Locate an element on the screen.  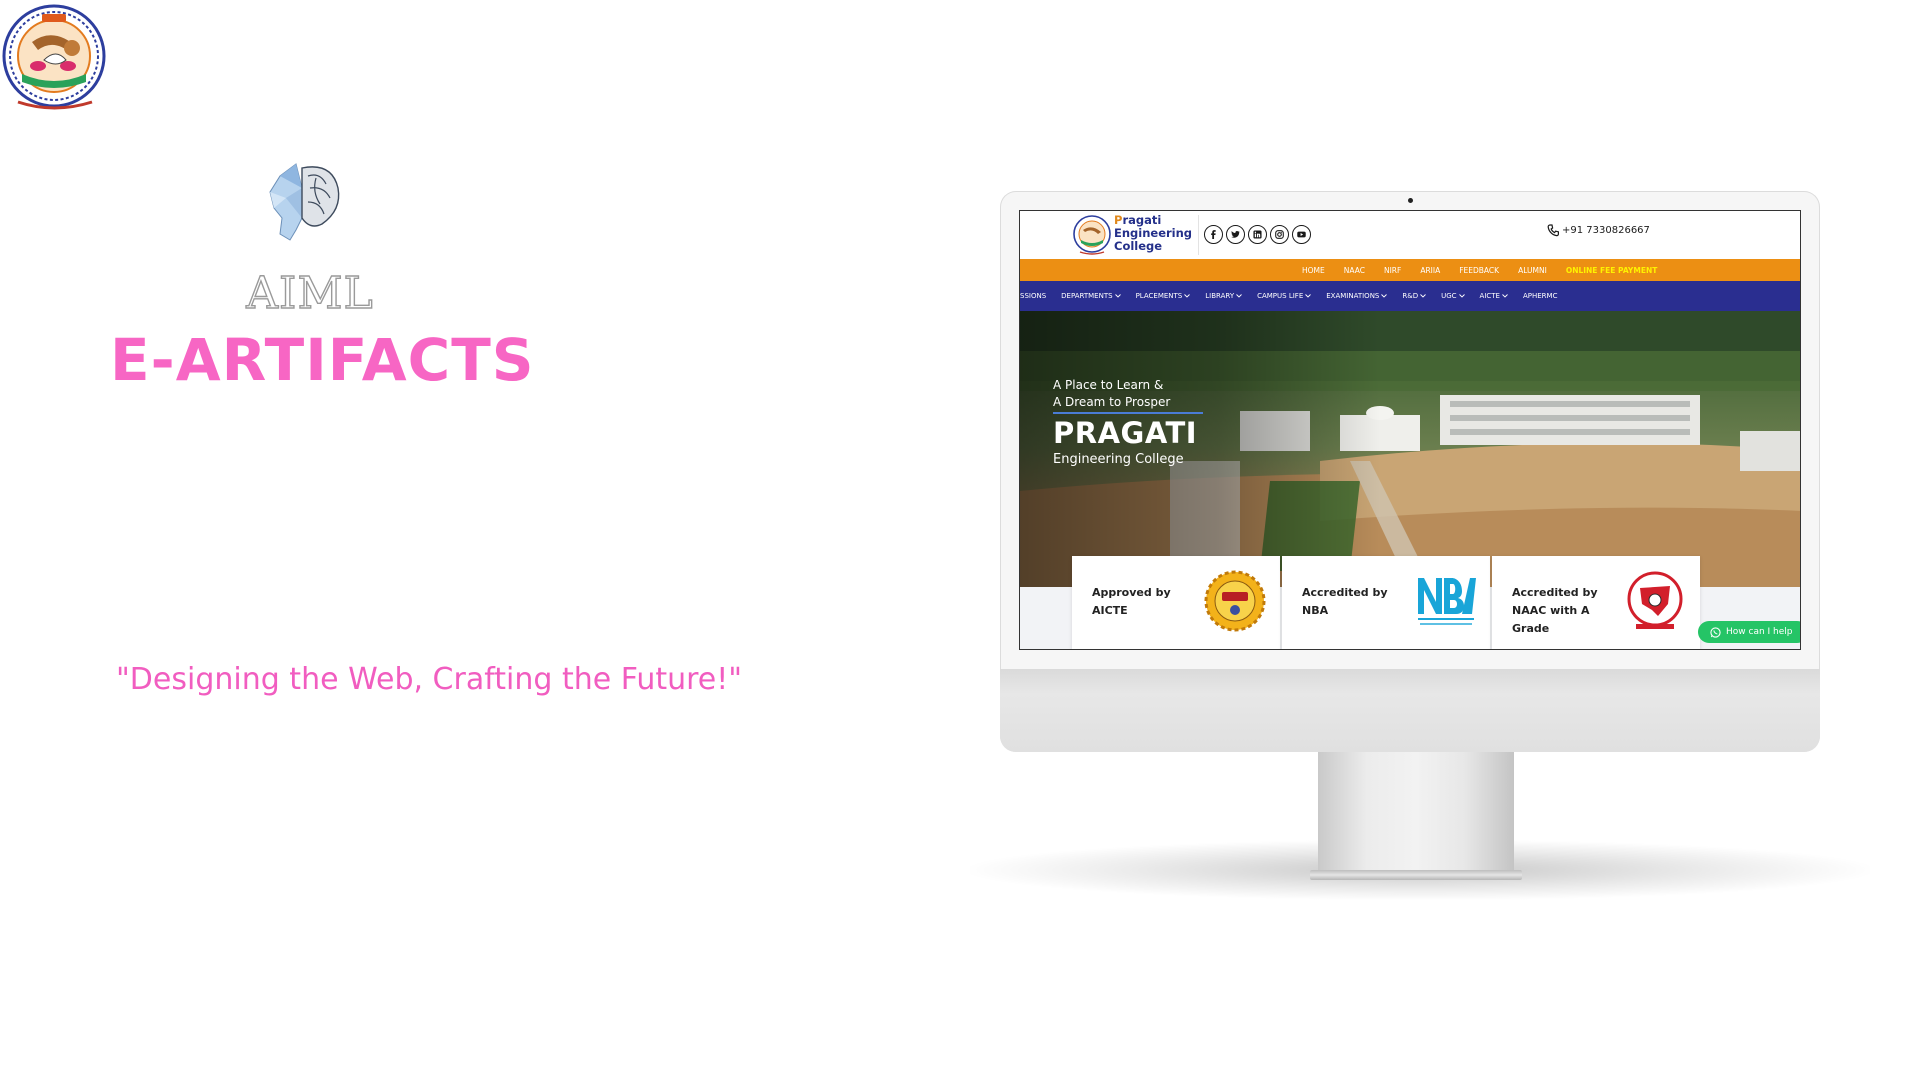
nav-ugc: UGC is located at coordinates (1453, 296).